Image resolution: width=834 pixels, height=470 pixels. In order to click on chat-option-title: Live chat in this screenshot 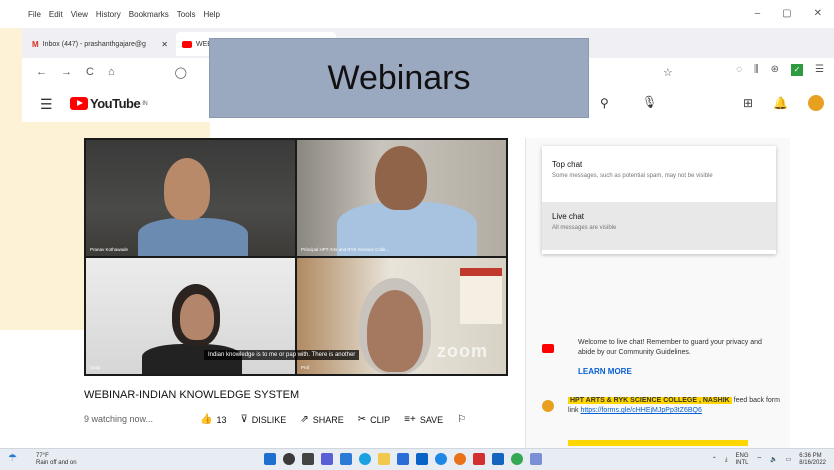, I will do `click(568, 216)`.